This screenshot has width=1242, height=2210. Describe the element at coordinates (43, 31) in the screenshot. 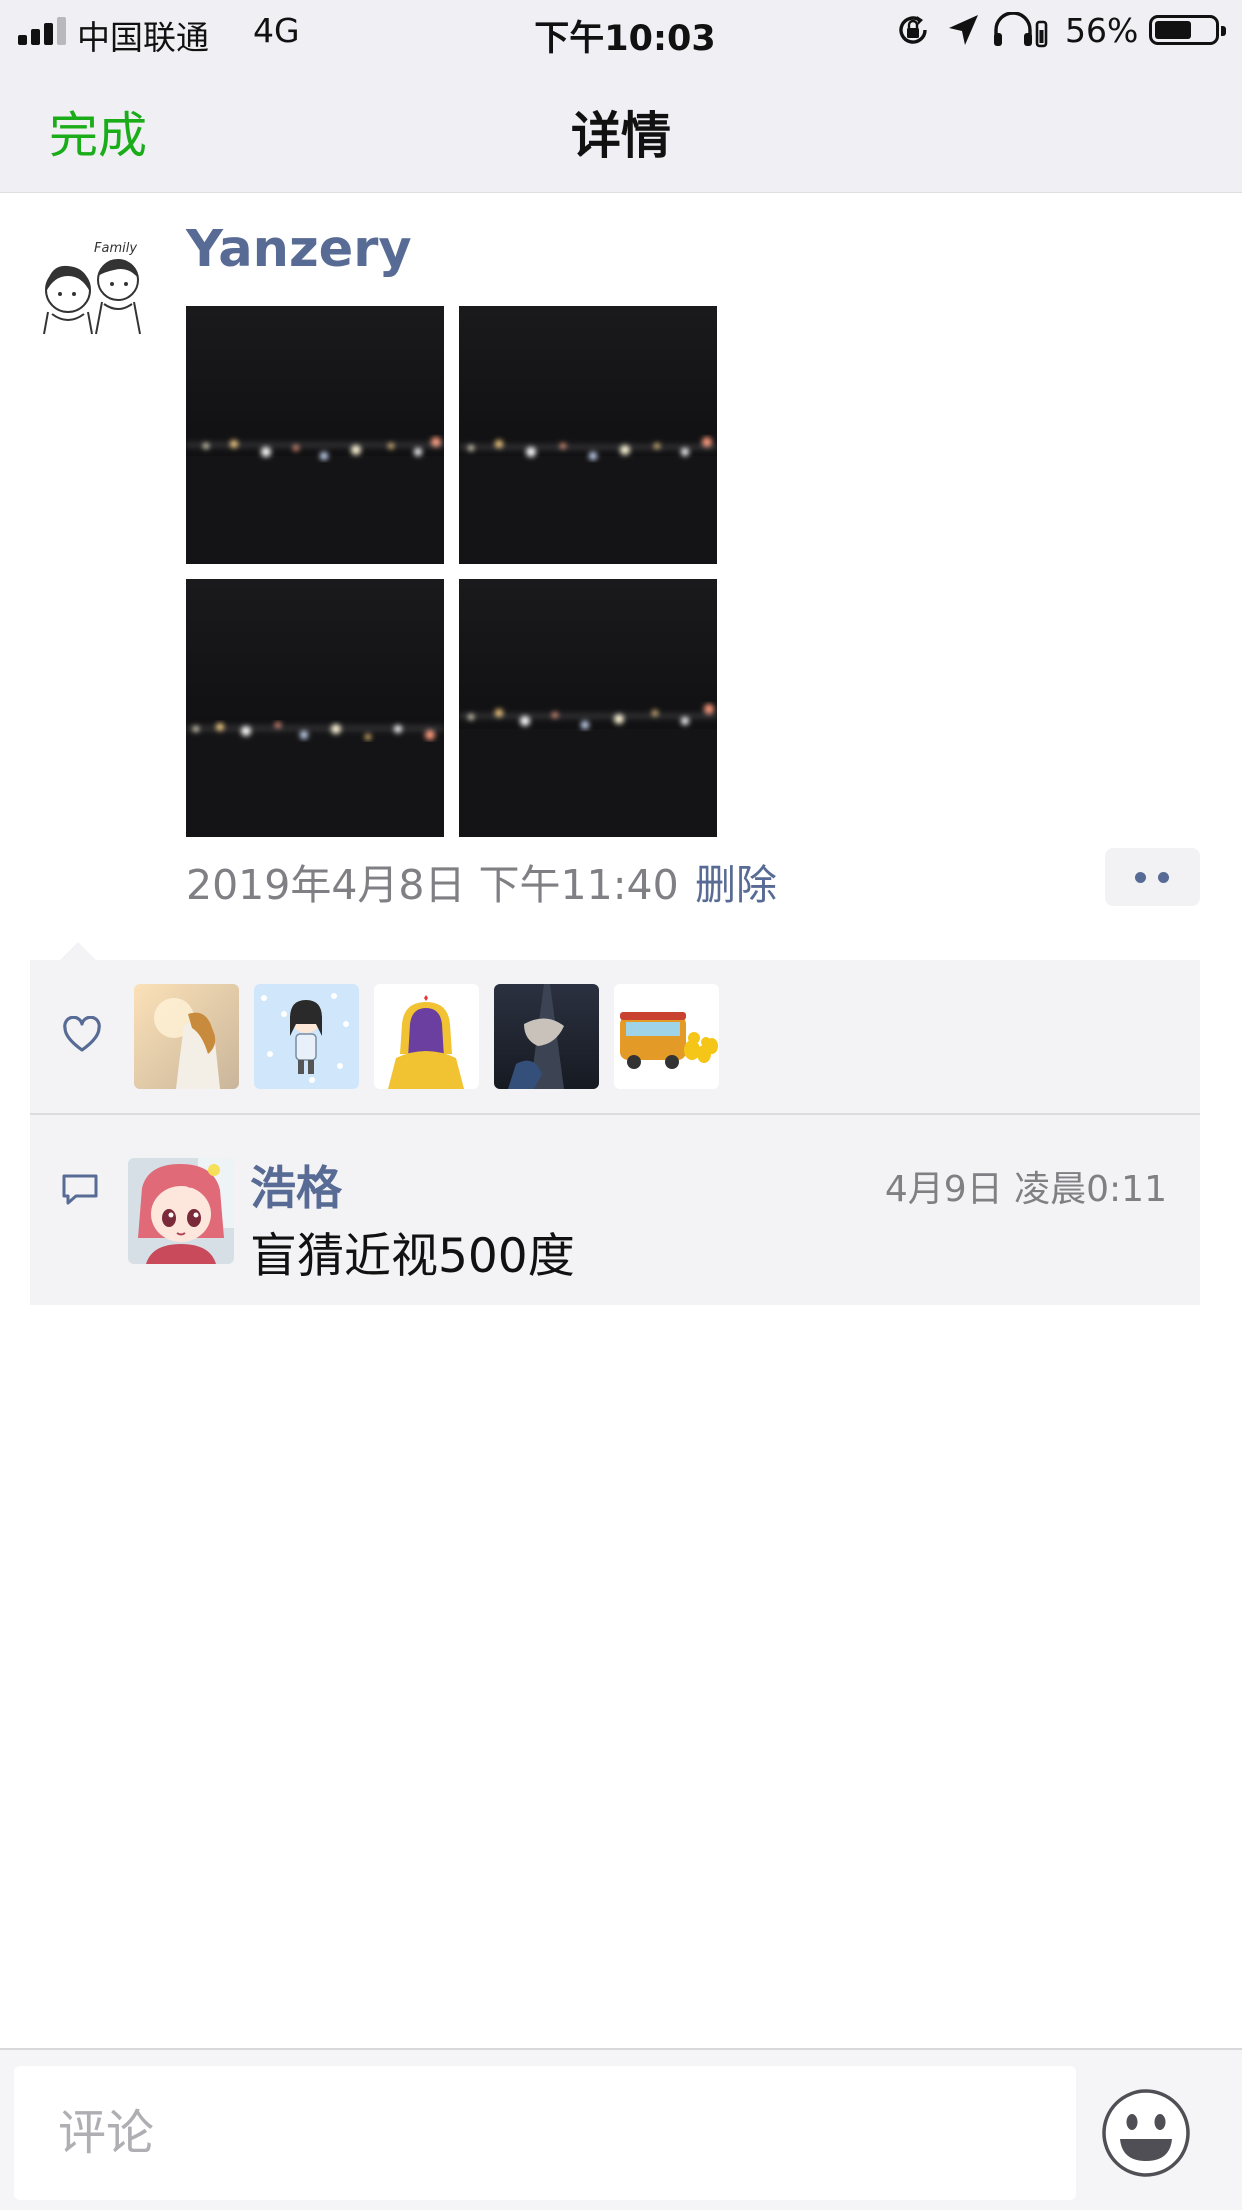

I see `signal-icon` at that location.